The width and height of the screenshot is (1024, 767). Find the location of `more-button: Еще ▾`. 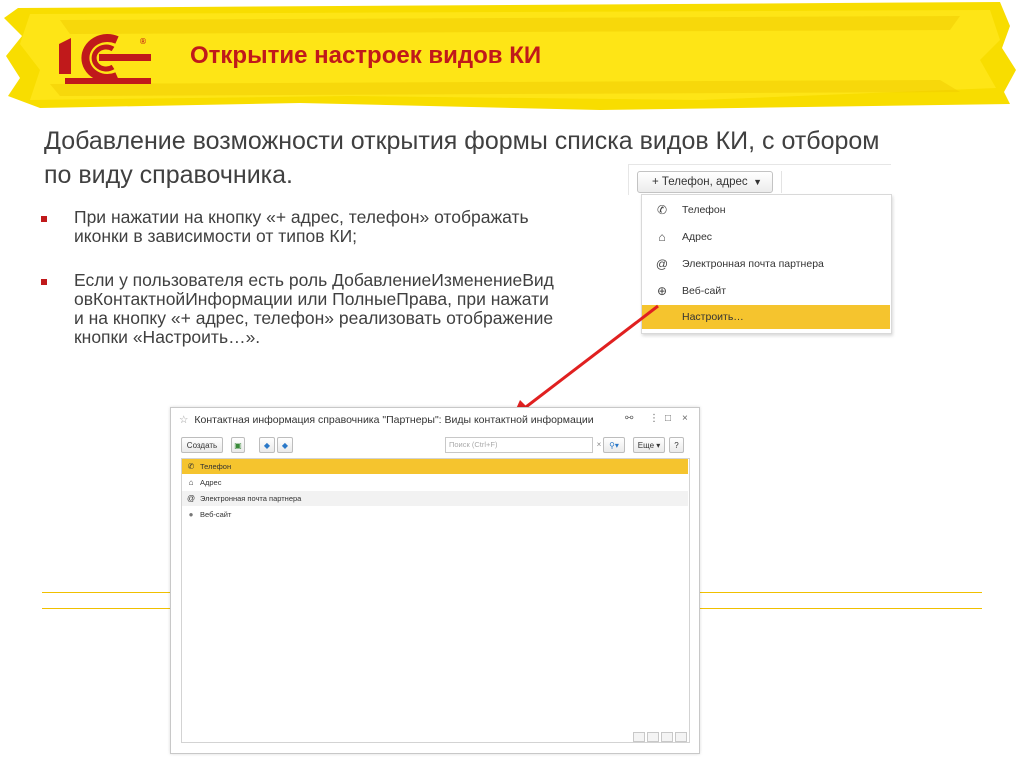

more-button: Еще ▾ is located at coordinates (649, 445).